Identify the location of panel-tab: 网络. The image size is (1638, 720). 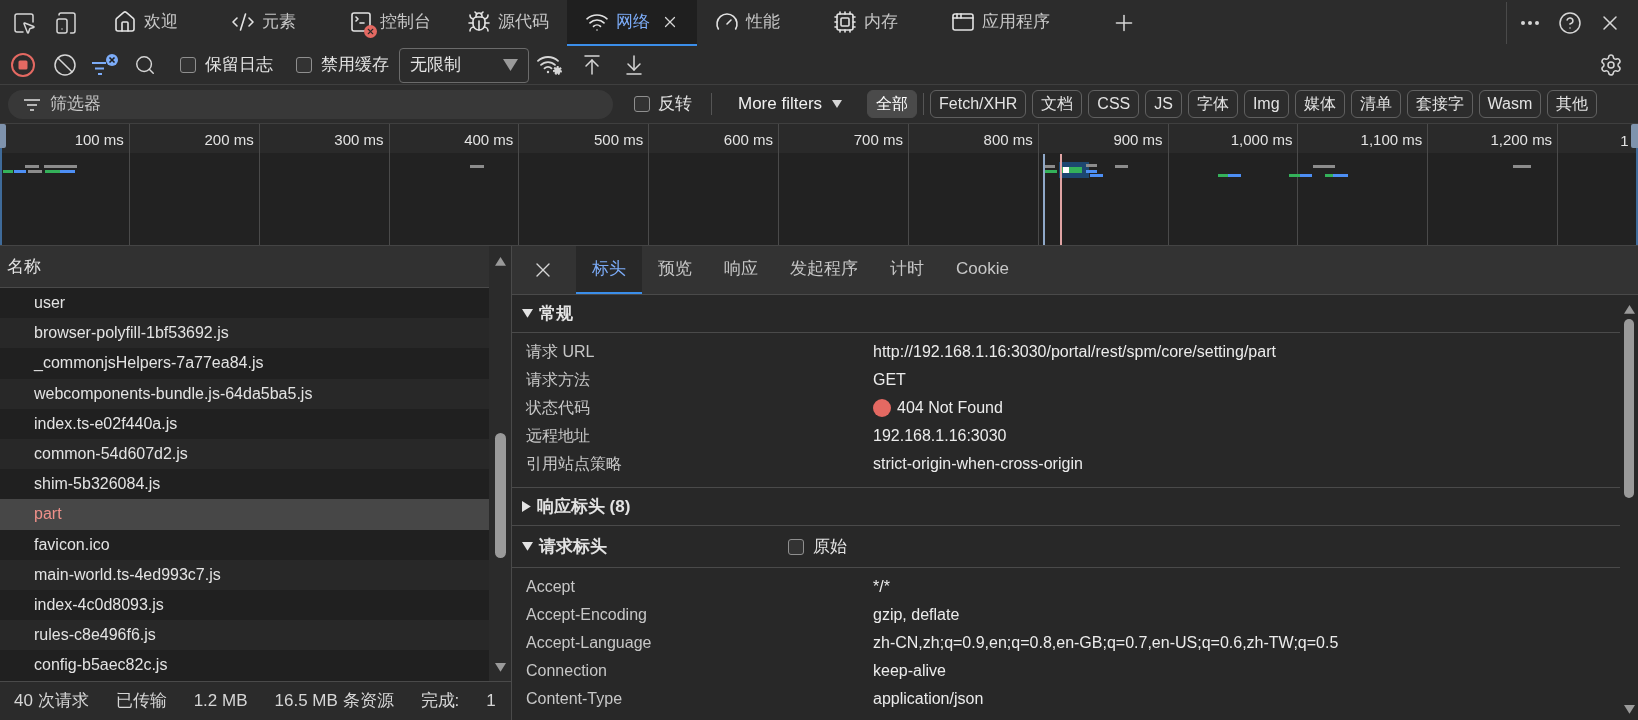
(632, 23).